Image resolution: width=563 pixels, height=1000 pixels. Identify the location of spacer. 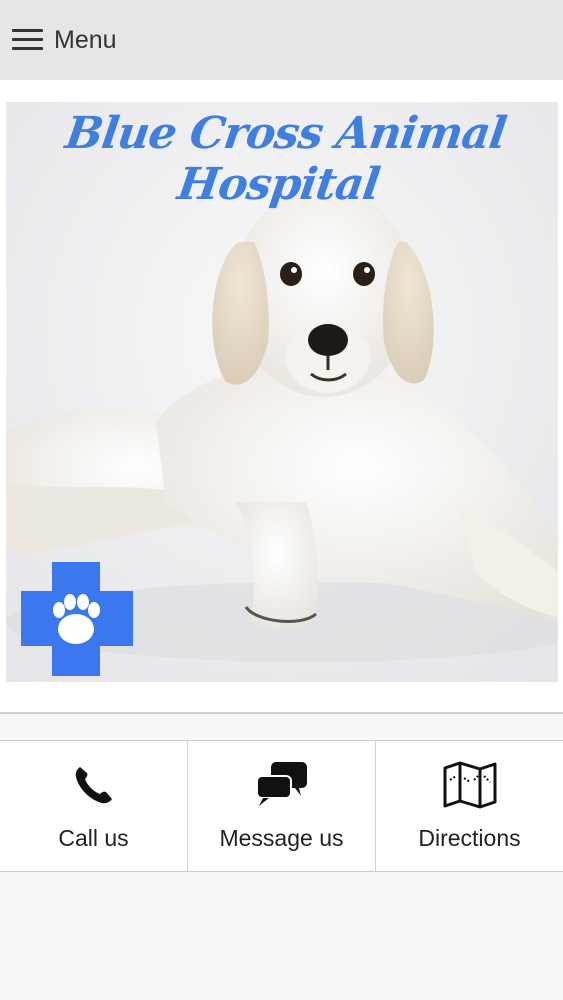
(281, 727).